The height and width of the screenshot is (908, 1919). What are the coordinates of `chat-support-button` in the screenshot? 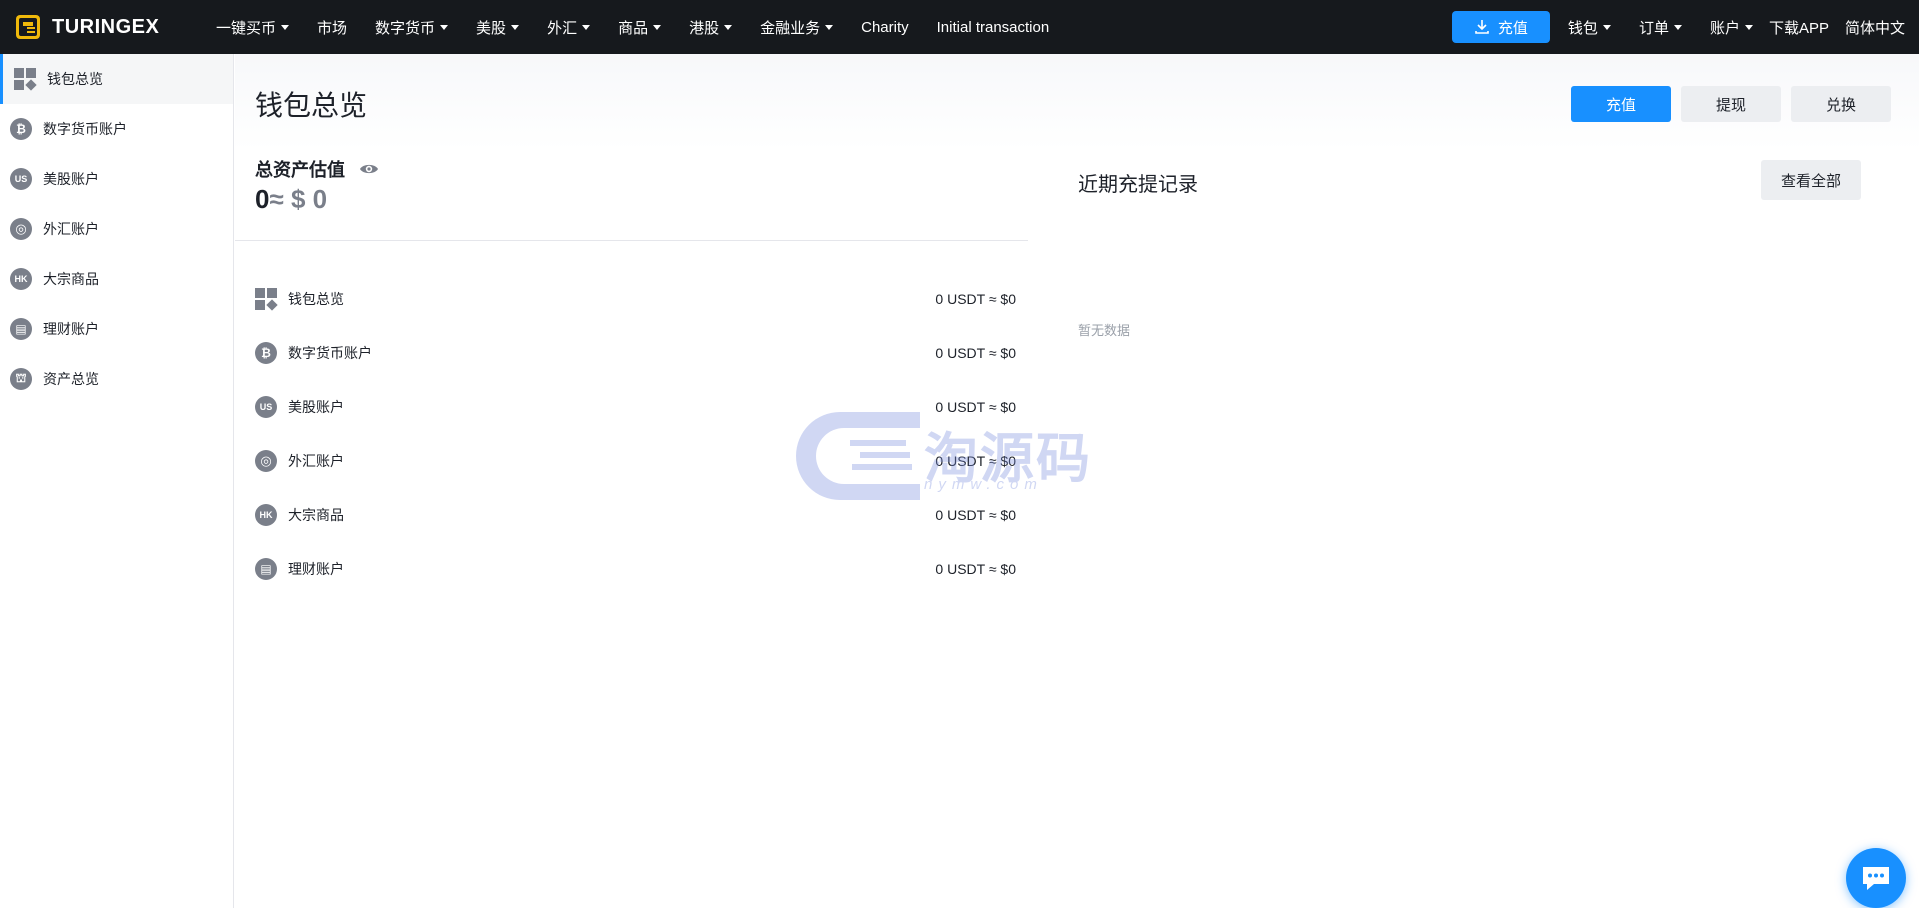 It's located at (1876, 878).